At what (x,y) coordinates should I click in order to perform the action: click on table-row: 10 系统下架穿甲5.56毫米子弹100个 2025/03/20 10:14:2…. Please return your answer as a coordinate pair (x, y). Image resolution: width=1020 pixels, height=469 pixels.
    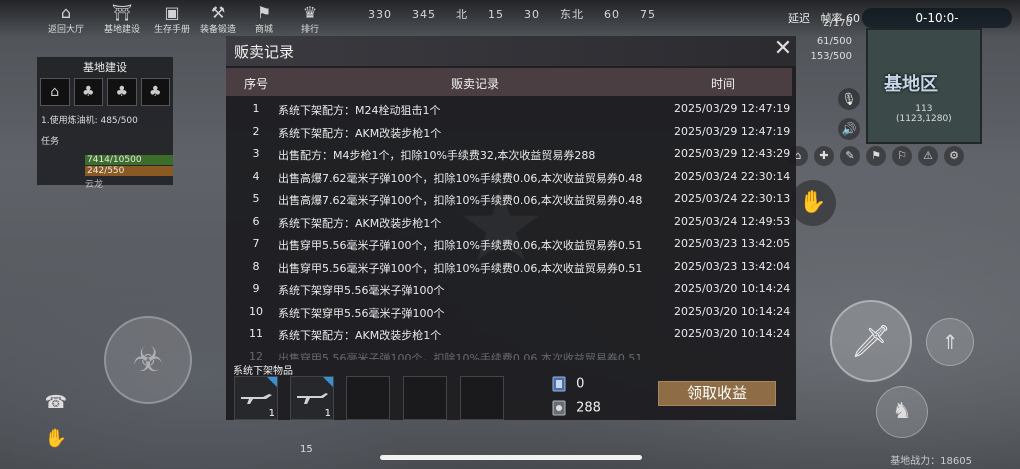
    Looking at the image, I should click on (520, 312).